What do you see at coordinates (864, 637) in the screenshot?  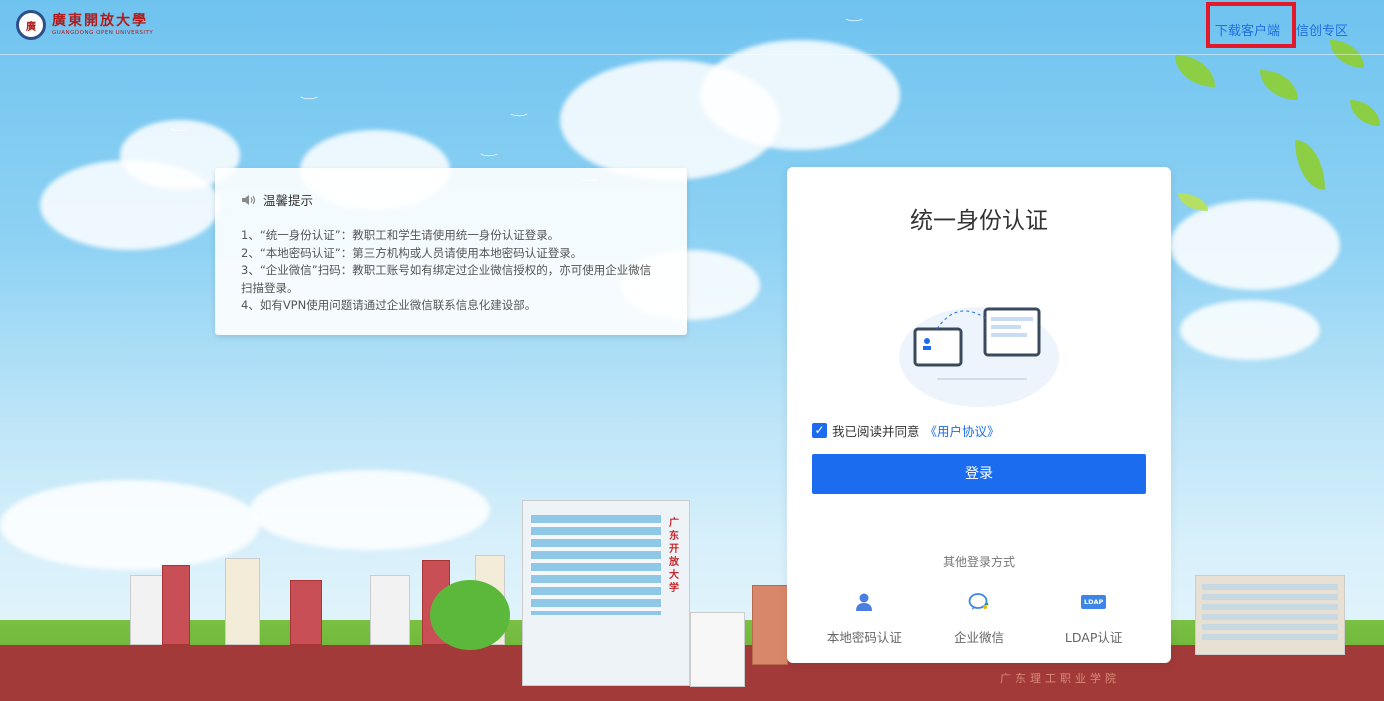 I see `method-label: 本地密码认证` at bounding box center [864, 637].